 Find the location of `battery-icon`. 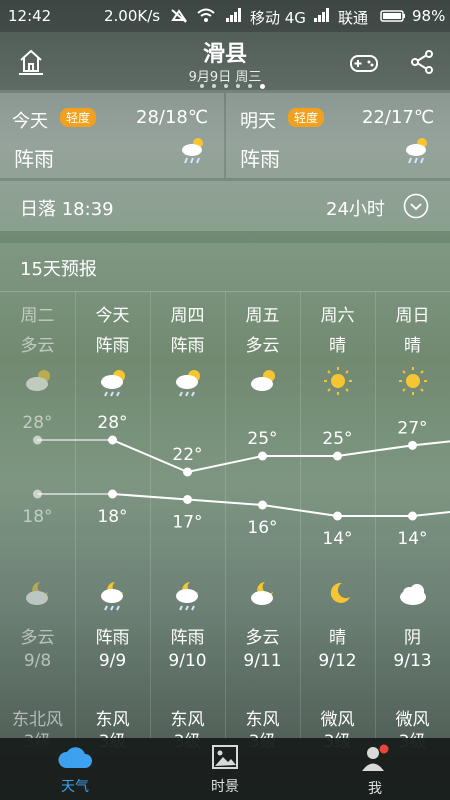

battery-icon is located at coordinates (392, 16).